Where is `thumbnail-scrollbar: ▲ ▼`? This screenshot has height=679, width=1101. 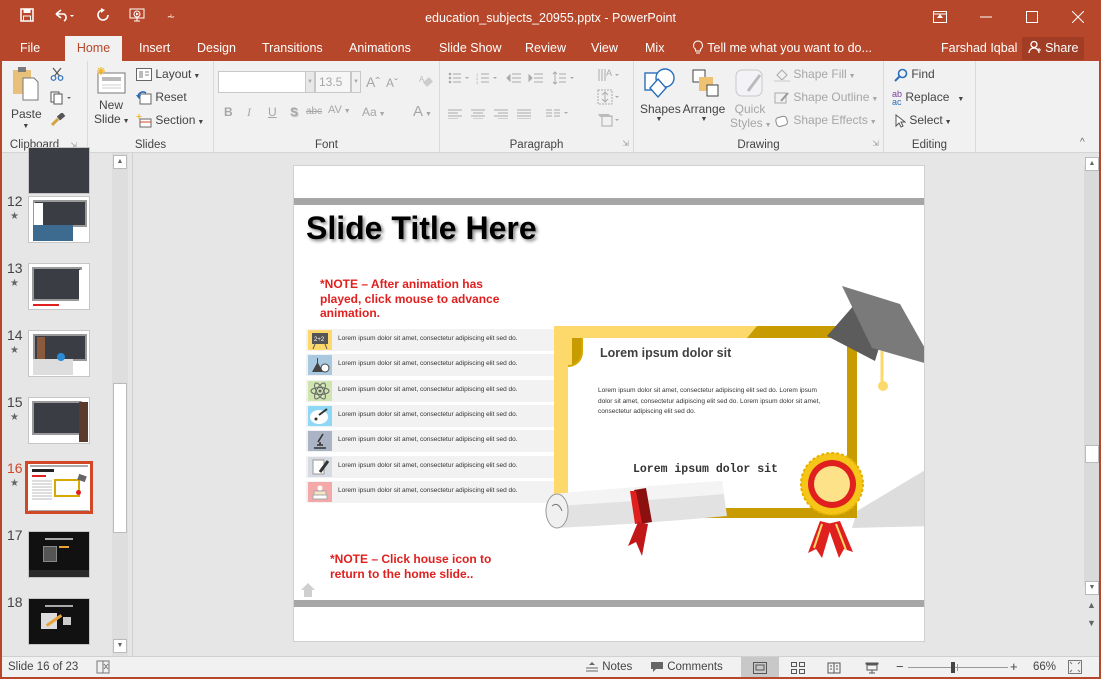
thumbnail-scrollbar: ▲ ▼ is located at coordinates (120, 404).